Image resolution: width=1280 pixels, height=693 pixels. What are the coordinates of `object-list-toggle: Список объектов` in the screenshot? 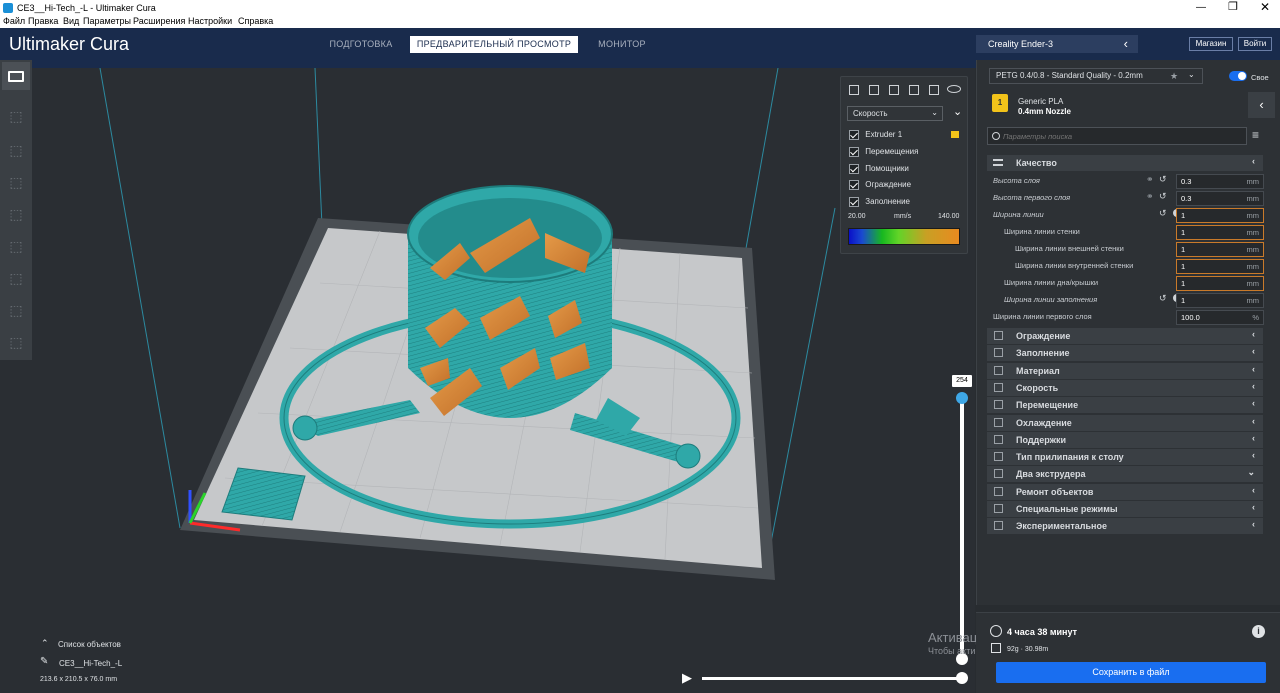 It's located at (89, 644).